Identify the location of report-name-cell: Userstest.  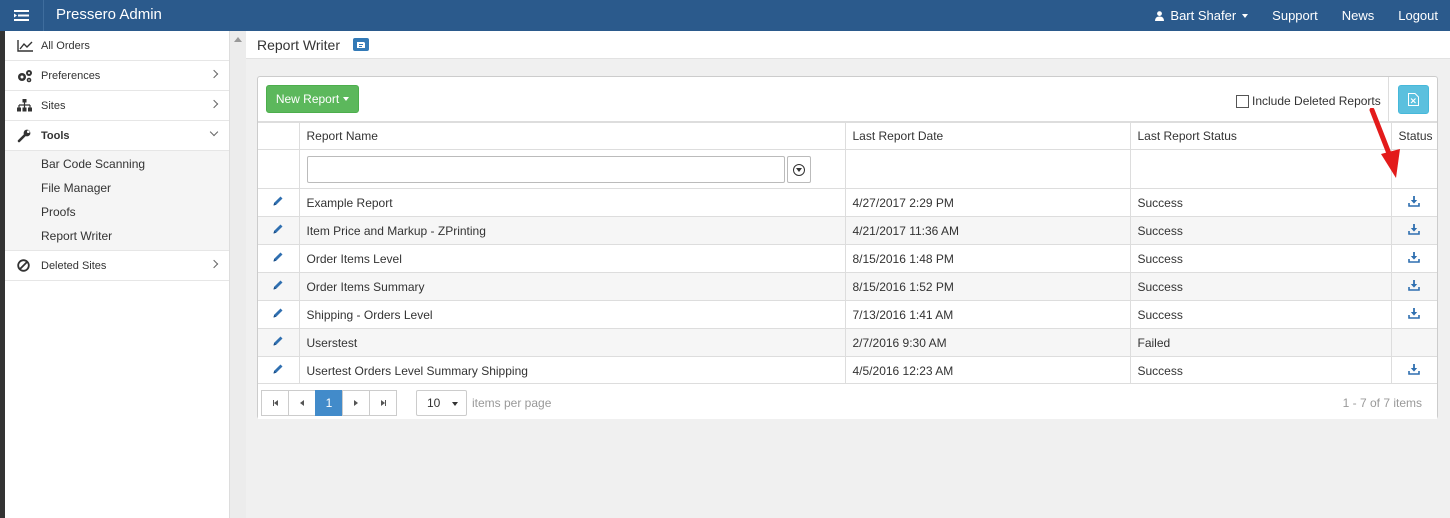
(572, 342).